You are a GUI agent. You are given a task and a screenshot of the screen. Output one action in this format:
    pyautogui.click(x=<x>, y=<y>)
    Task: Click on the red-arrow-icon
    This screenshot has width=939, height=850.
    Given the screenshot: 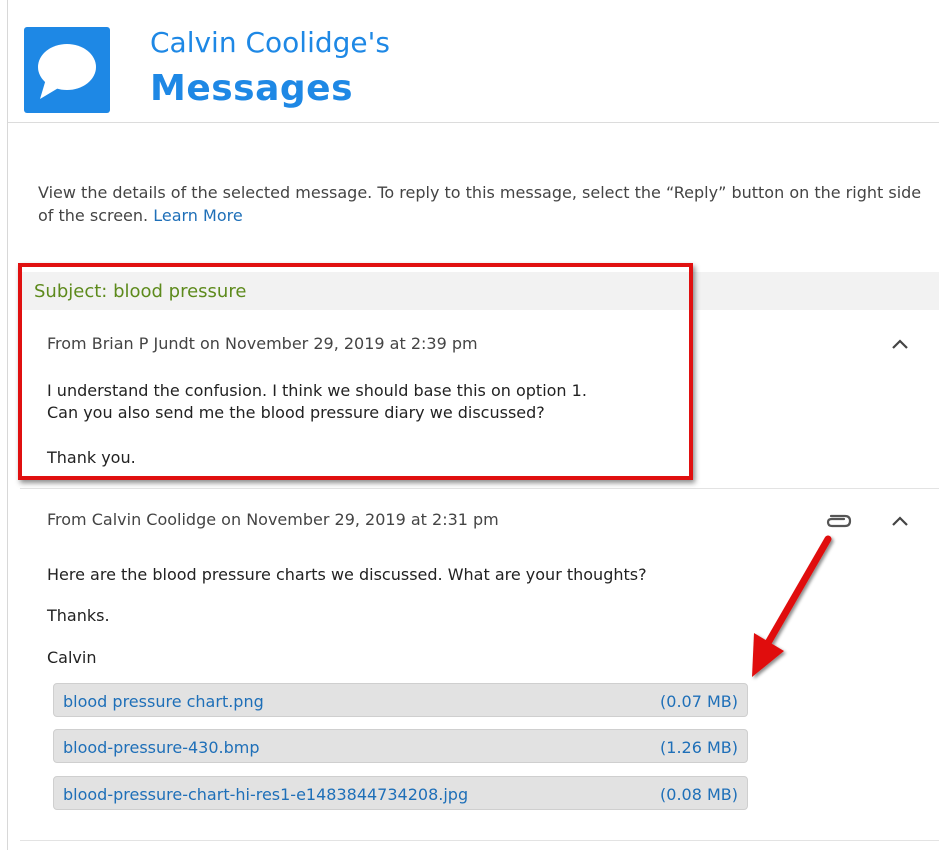 What is the action you would take?
    pyautogui.click(x=792, y=606)
    